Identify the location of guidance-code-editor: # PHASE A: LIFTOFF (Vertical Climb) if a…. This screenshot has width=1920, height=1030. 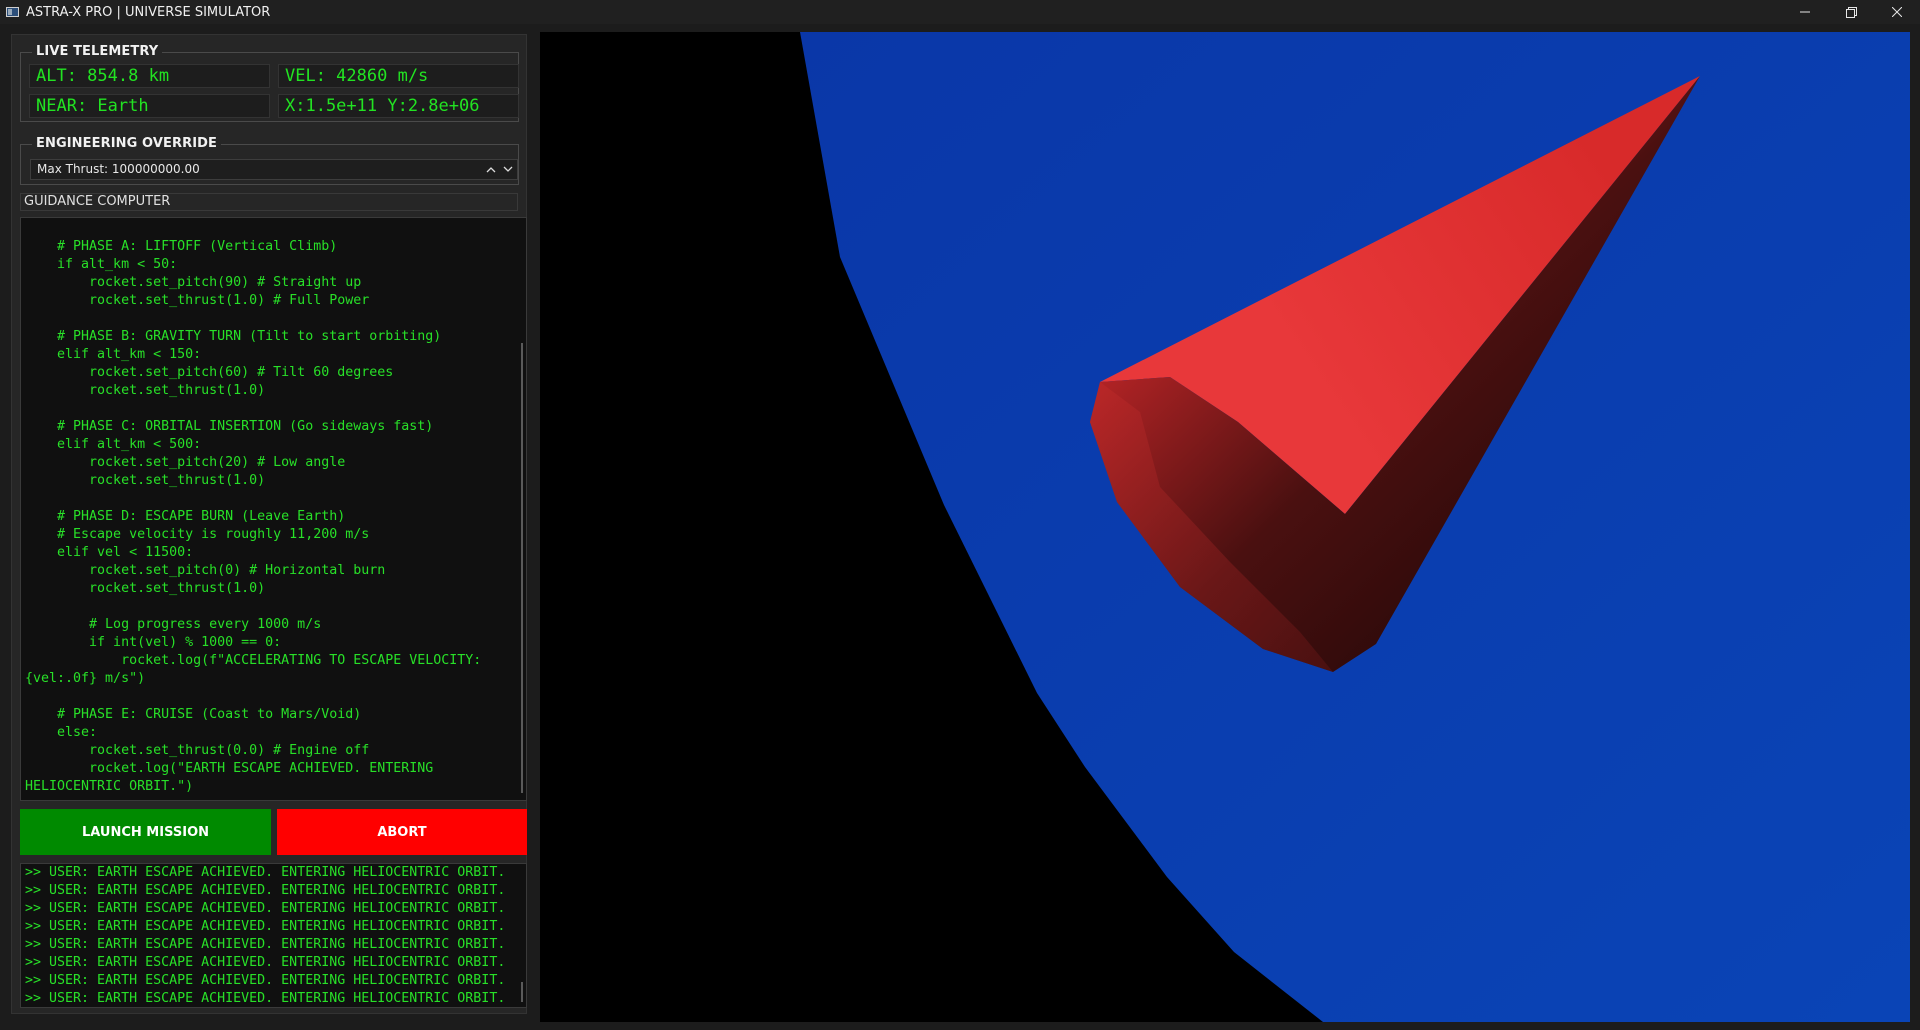
(273, 509).